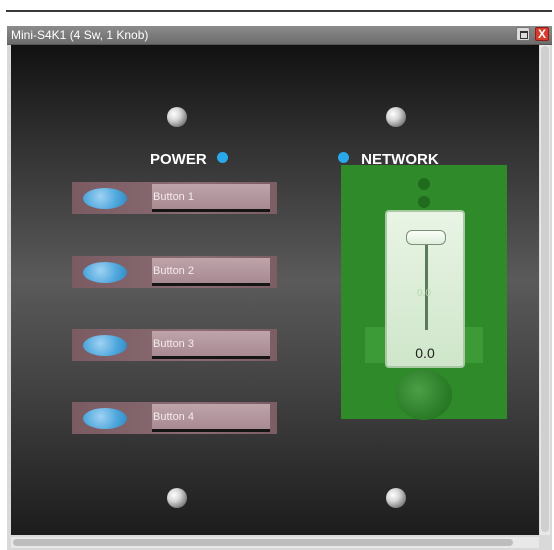 The height and width of the screenshot is (550, 554). What do you see at coordinates (425, 353) in the screenshot?
I see `fader-value: 0.0` at bounding box center [425, 353].